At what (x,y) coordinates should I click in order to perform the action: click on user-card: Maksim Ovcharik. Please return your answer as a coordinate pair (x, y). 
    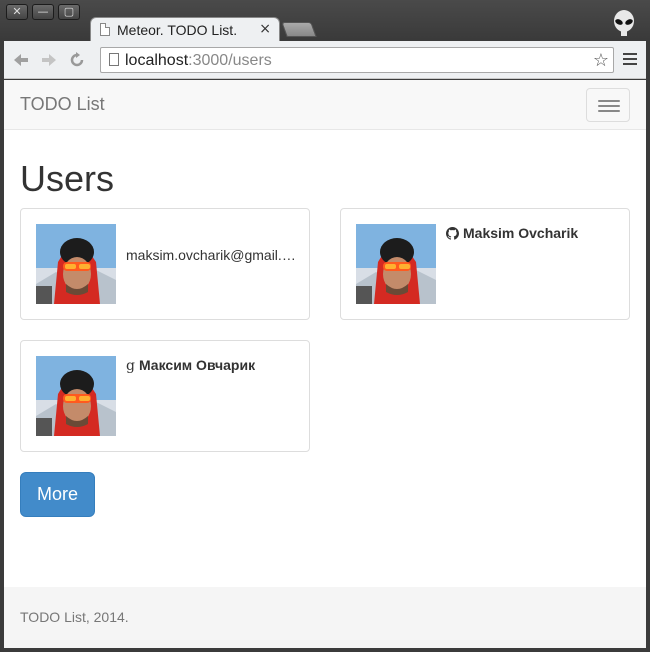
    Looking at the image, I should click on (485, 264).